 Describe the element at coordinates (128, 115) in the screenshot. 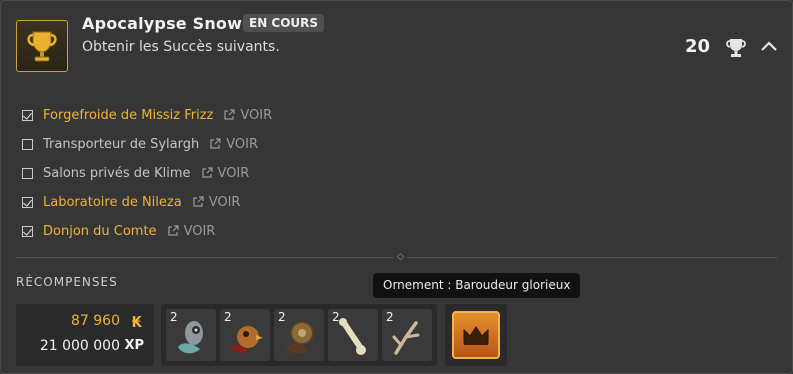

I see `objective-label: Forgefroide de Missiz Frizz` at that location.